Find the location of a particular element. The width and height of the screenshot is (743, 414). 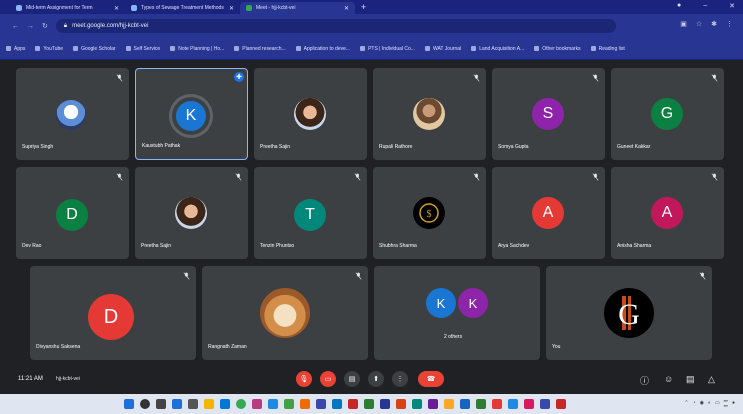

clock: ▪▪▪ ▪▪▪ is located at coordinates (726, 403).